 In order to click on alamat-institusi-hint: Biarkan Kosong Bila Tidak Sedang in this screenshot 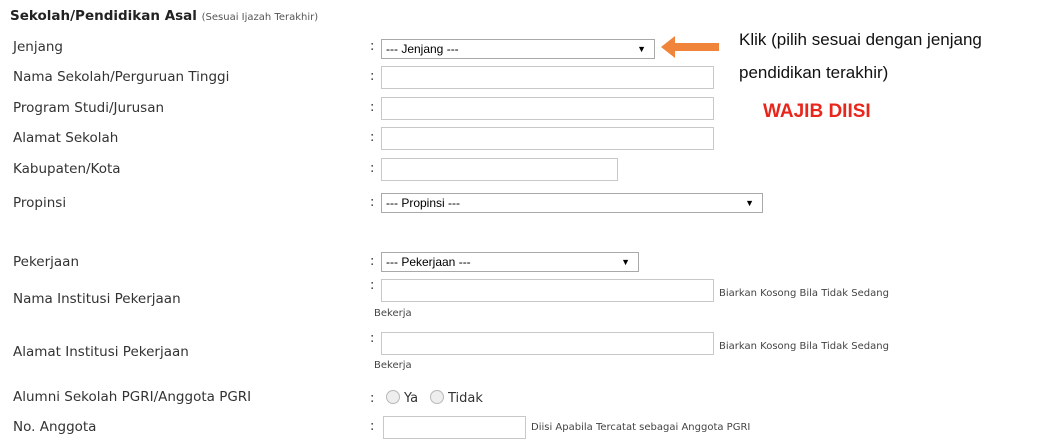, I will do `click(804, 346)`.